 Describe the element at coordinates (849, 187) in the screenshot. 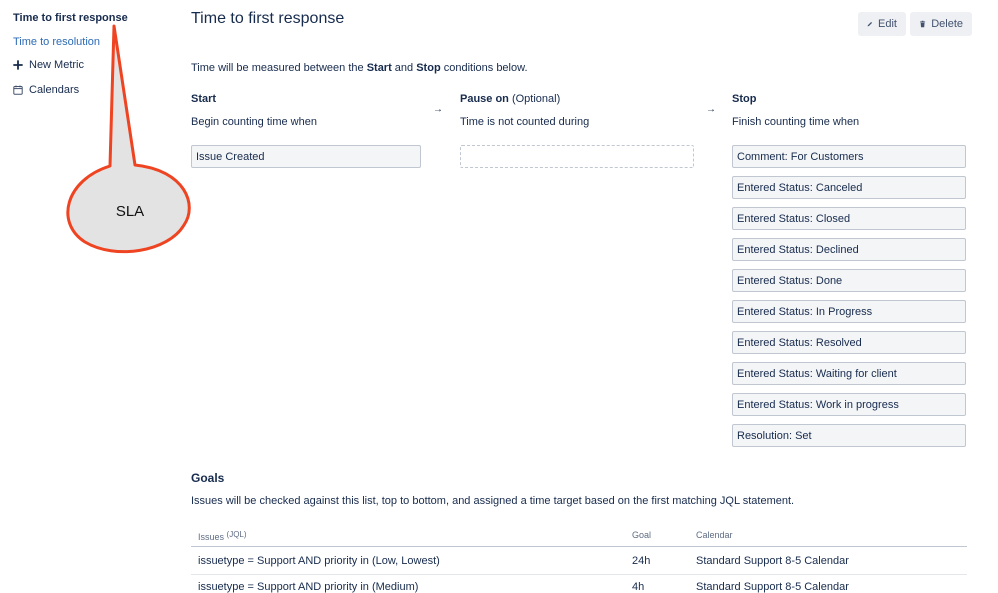

I see `stop-condition: Entered Status: Canceled` at that location.